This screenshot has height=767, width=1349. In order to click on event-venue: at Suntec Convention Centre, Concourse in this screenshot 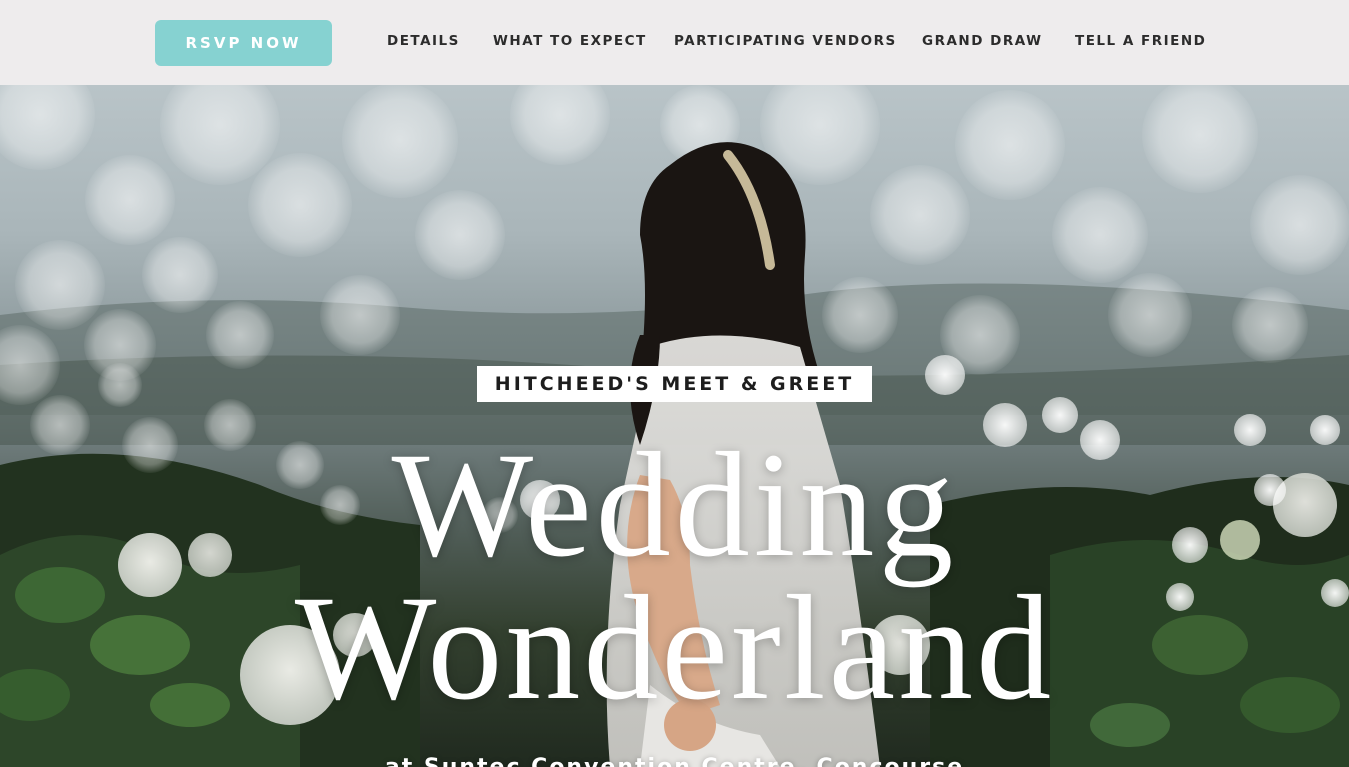, I will do `click(674, 761)`.